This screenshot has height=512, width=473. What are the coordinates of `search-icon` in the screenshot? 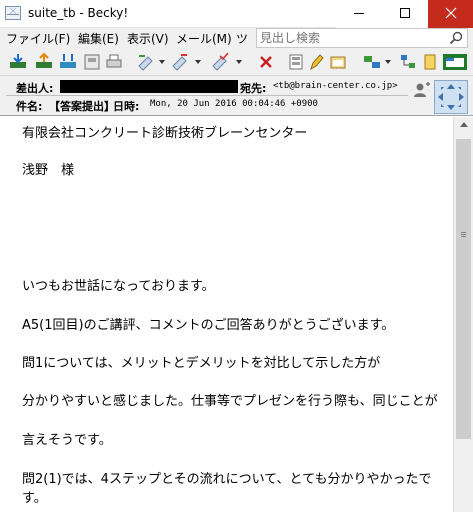 It's located at (456, 38).